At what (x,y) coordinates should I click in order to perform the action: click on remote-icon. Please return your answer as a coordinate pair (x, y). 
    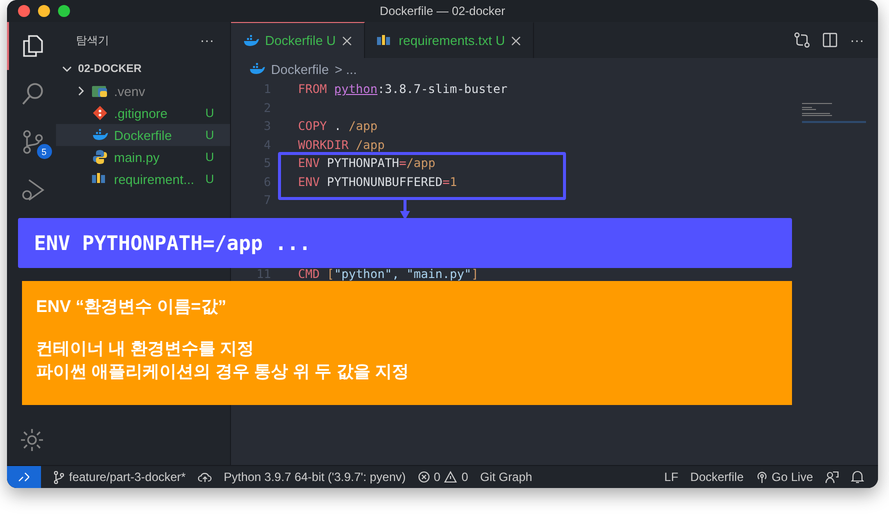
    Looking at the image, I should click on (24, 477).